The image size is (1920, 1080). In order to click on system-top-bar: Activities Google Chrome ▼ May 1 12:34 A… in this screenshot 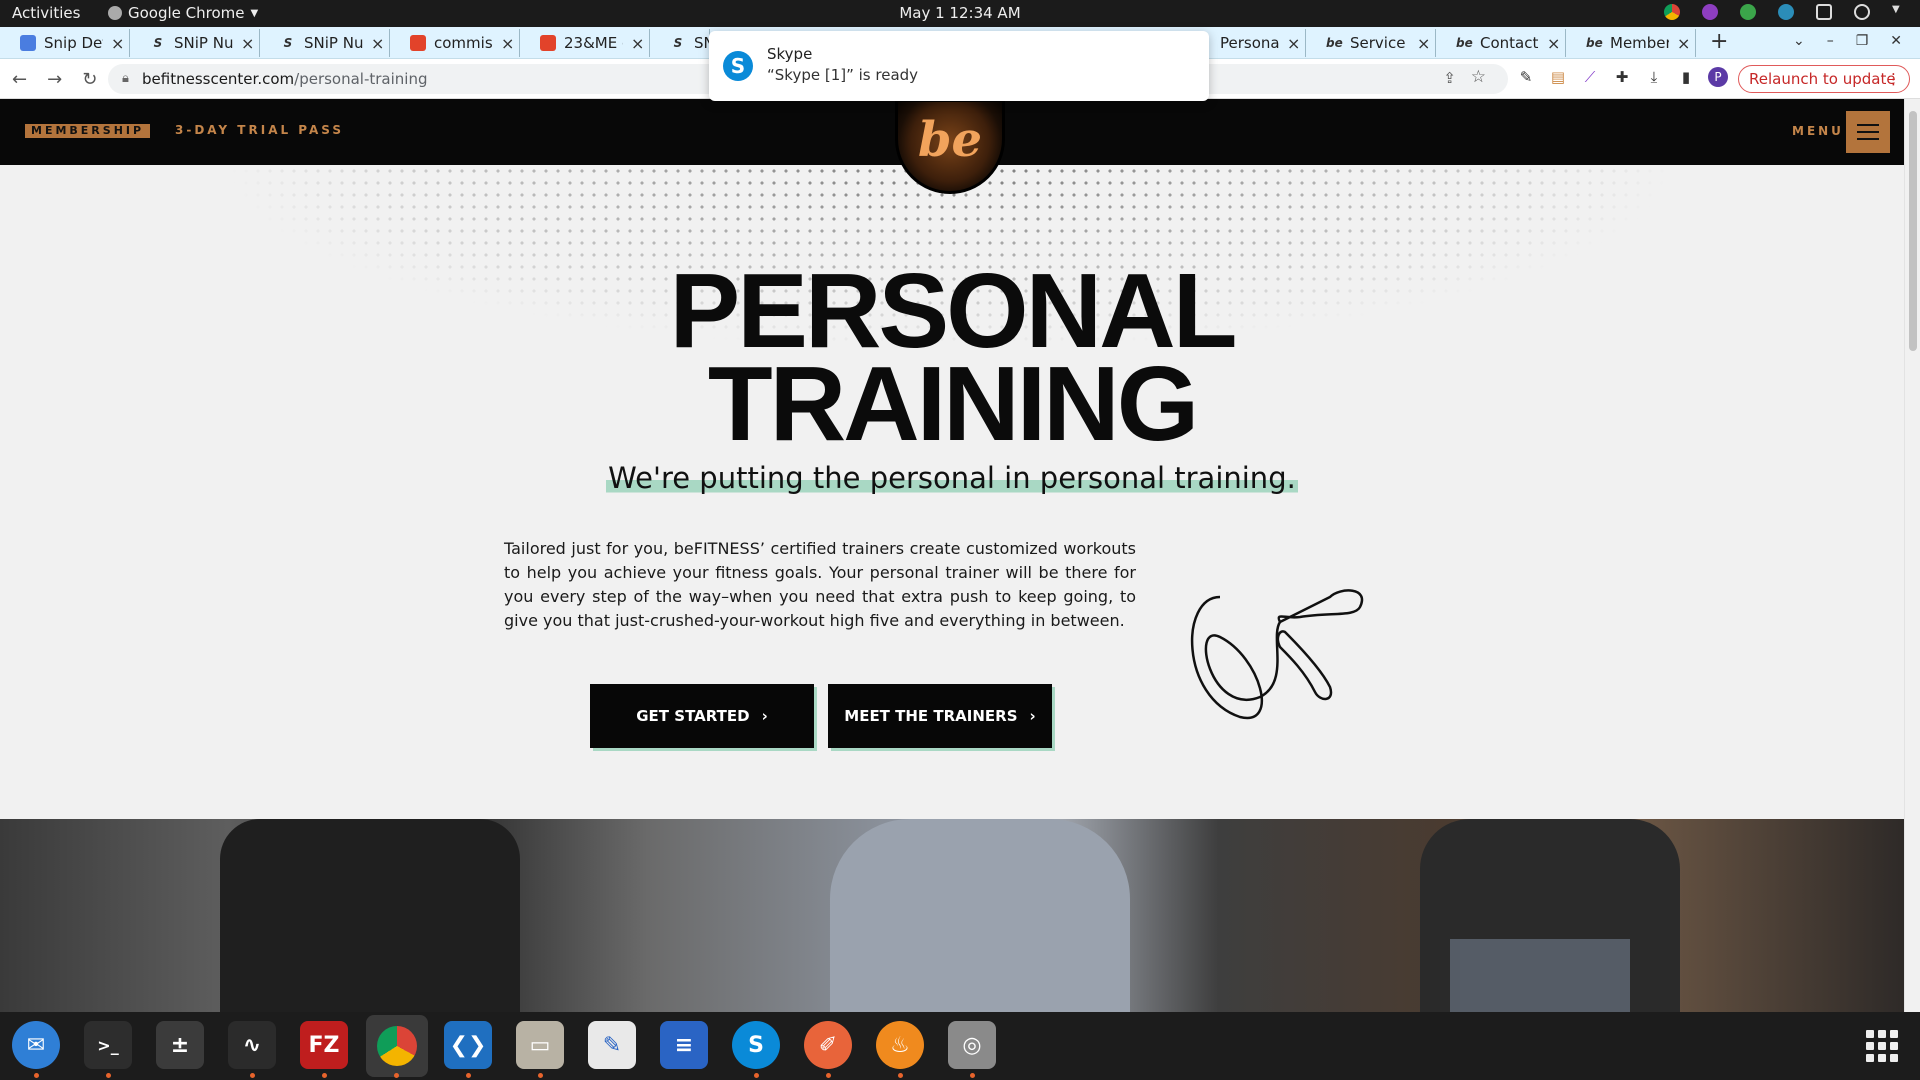, I will do `click(960, 13)`.